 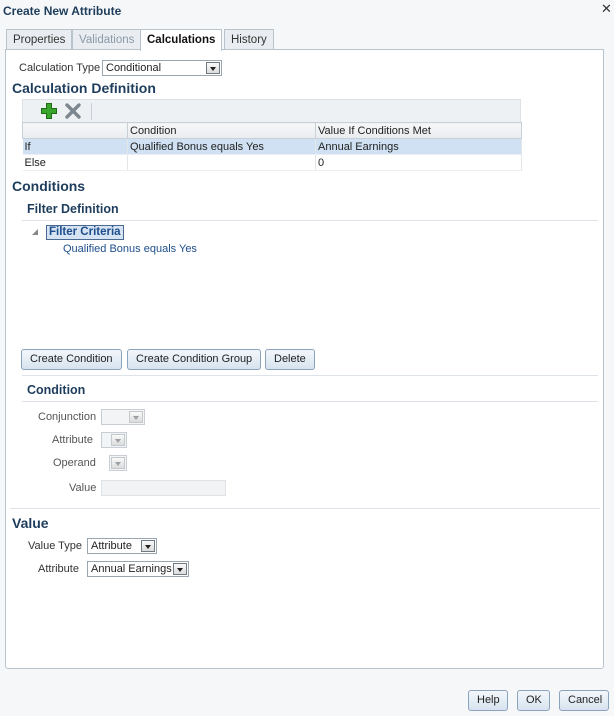 What do you see at coordinates (39, 39) in the screenshot?
I see `tab-properties: Properties` at bounding box center [39, 39].